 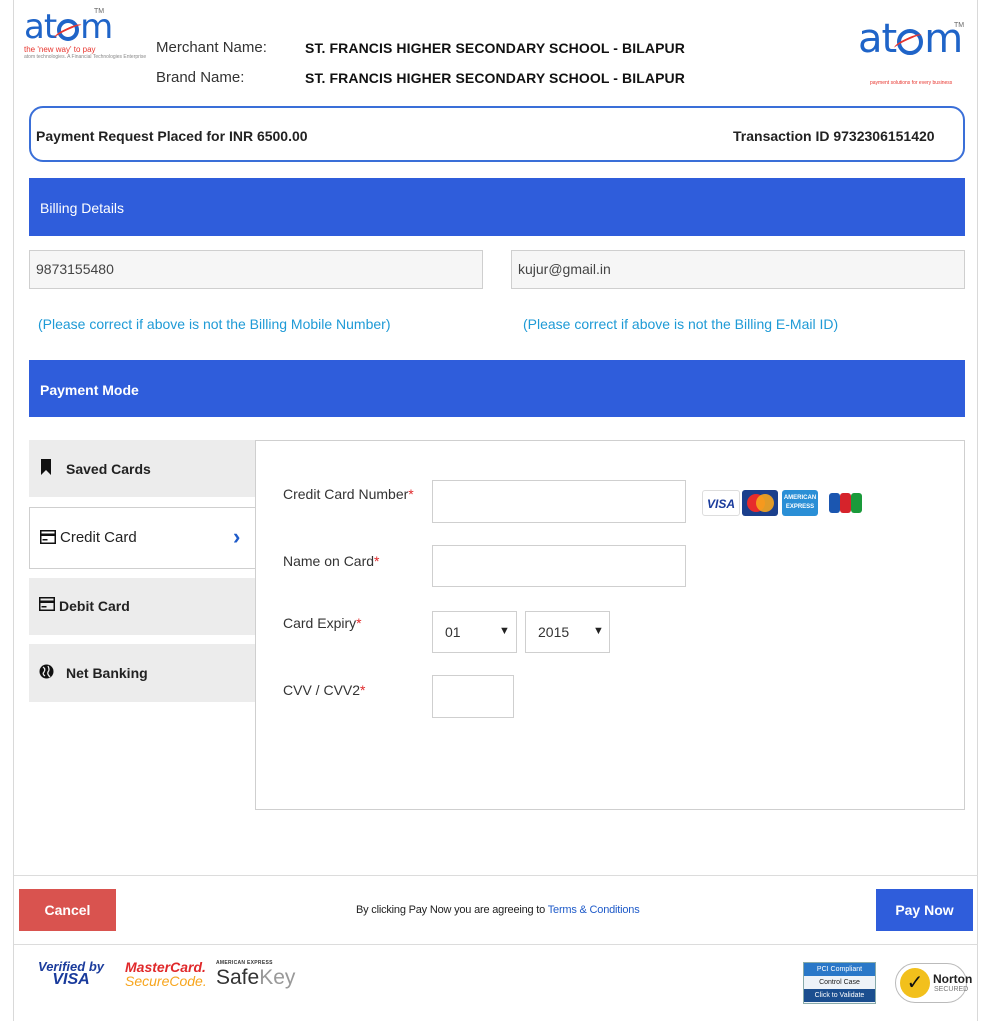 I want to click on billing-details-header: Billing Details, so click(x=497, y=207).